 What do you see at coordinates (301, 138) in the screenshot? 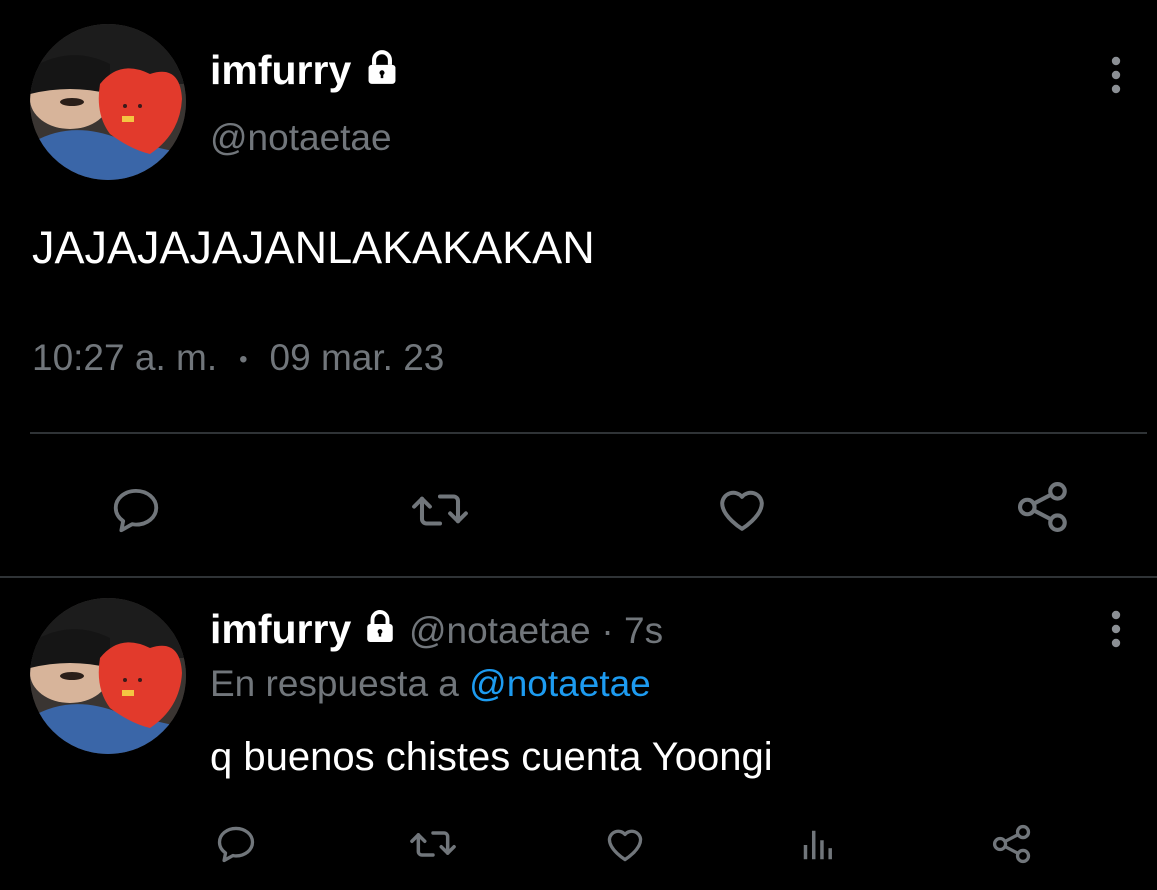
I see `author-handle: @notaetae` at bounding box center [301, 138].